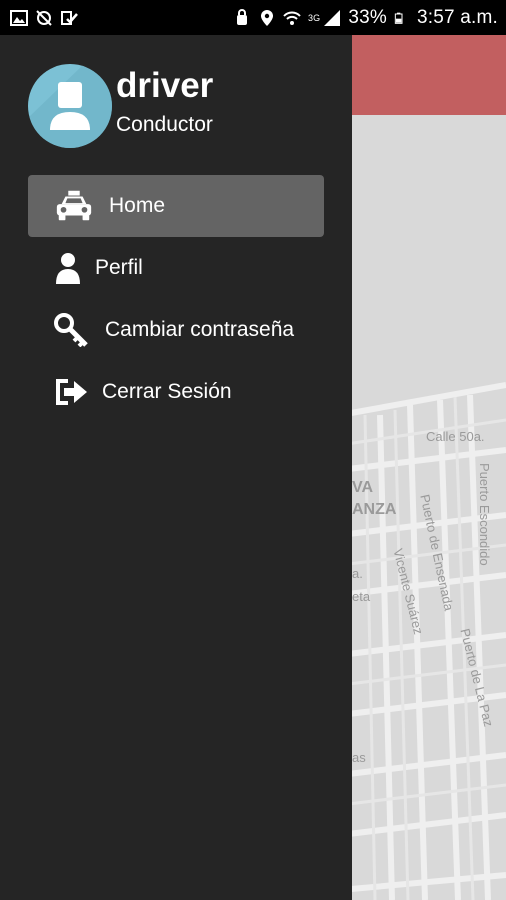 This screenshot has width=506, height=900. What do you see at coordinates (165, 85) in the screenshot?
I see `user-name: driver` at bounding box center [165, 85].